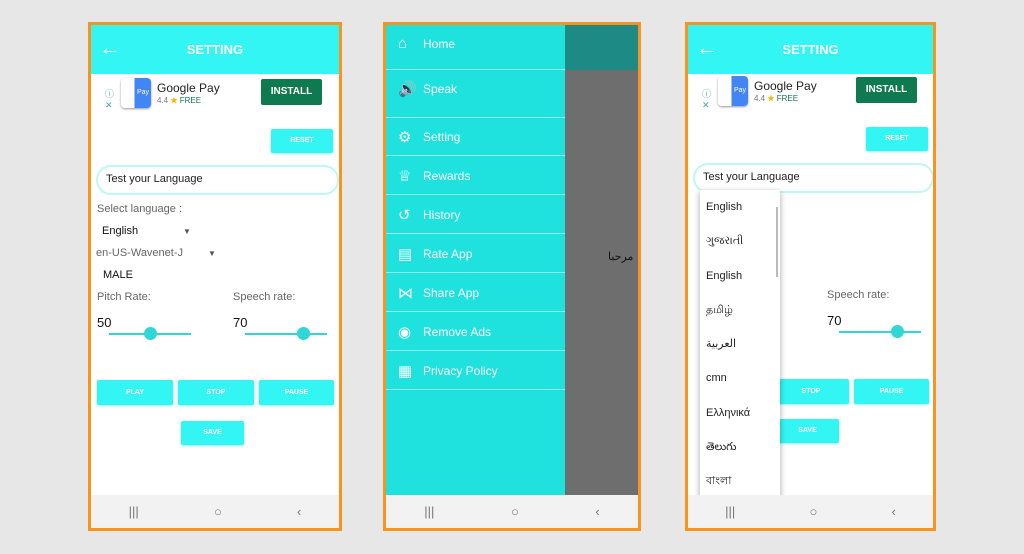  What do you see at coordinates (475, 215) in the screenshot?
I see `menu-item-history: ↺ History` at bounding box center [475, 215].